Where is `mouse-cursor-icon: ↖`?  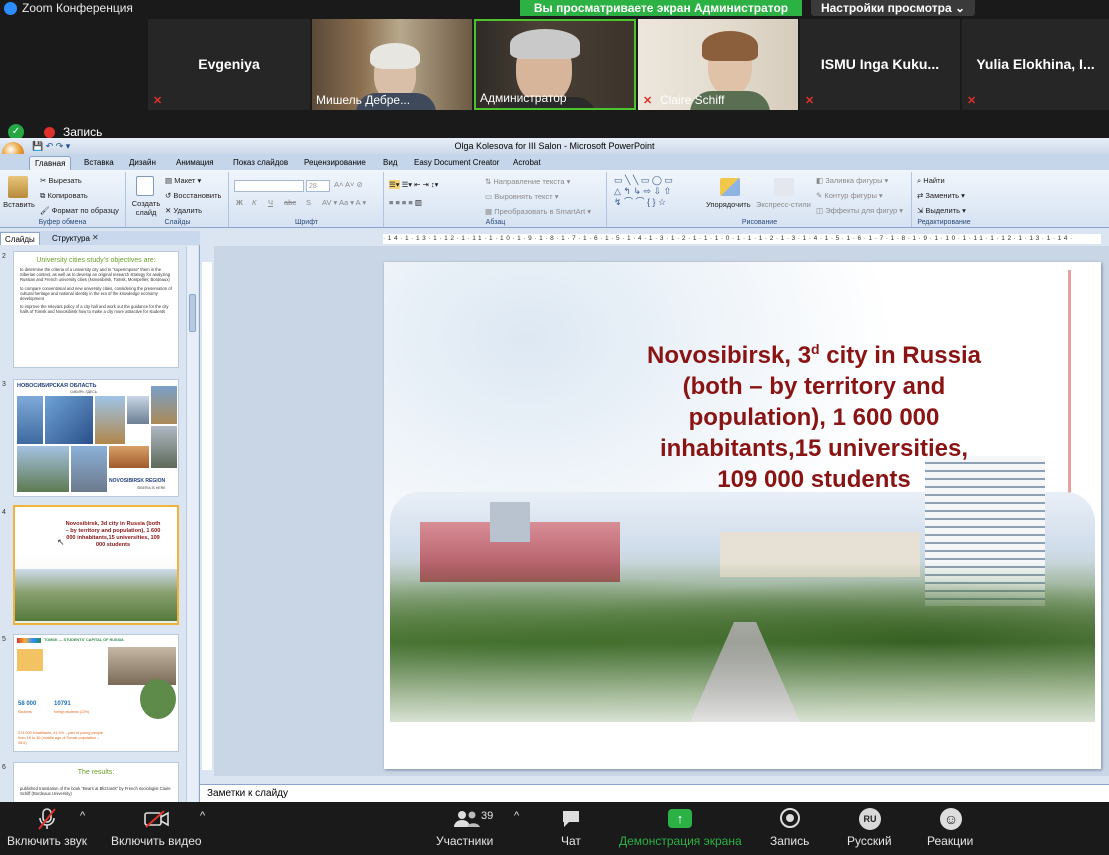
mouse-cursor-icon: ↖ is located at coordinates (61, 542).